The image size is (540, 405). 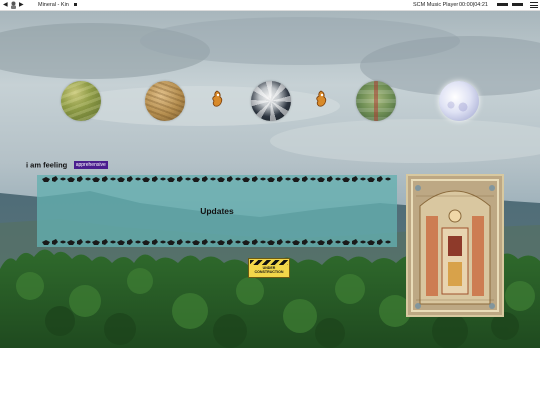 I want to click on earth-orb-image, so click(x=271, y=101).